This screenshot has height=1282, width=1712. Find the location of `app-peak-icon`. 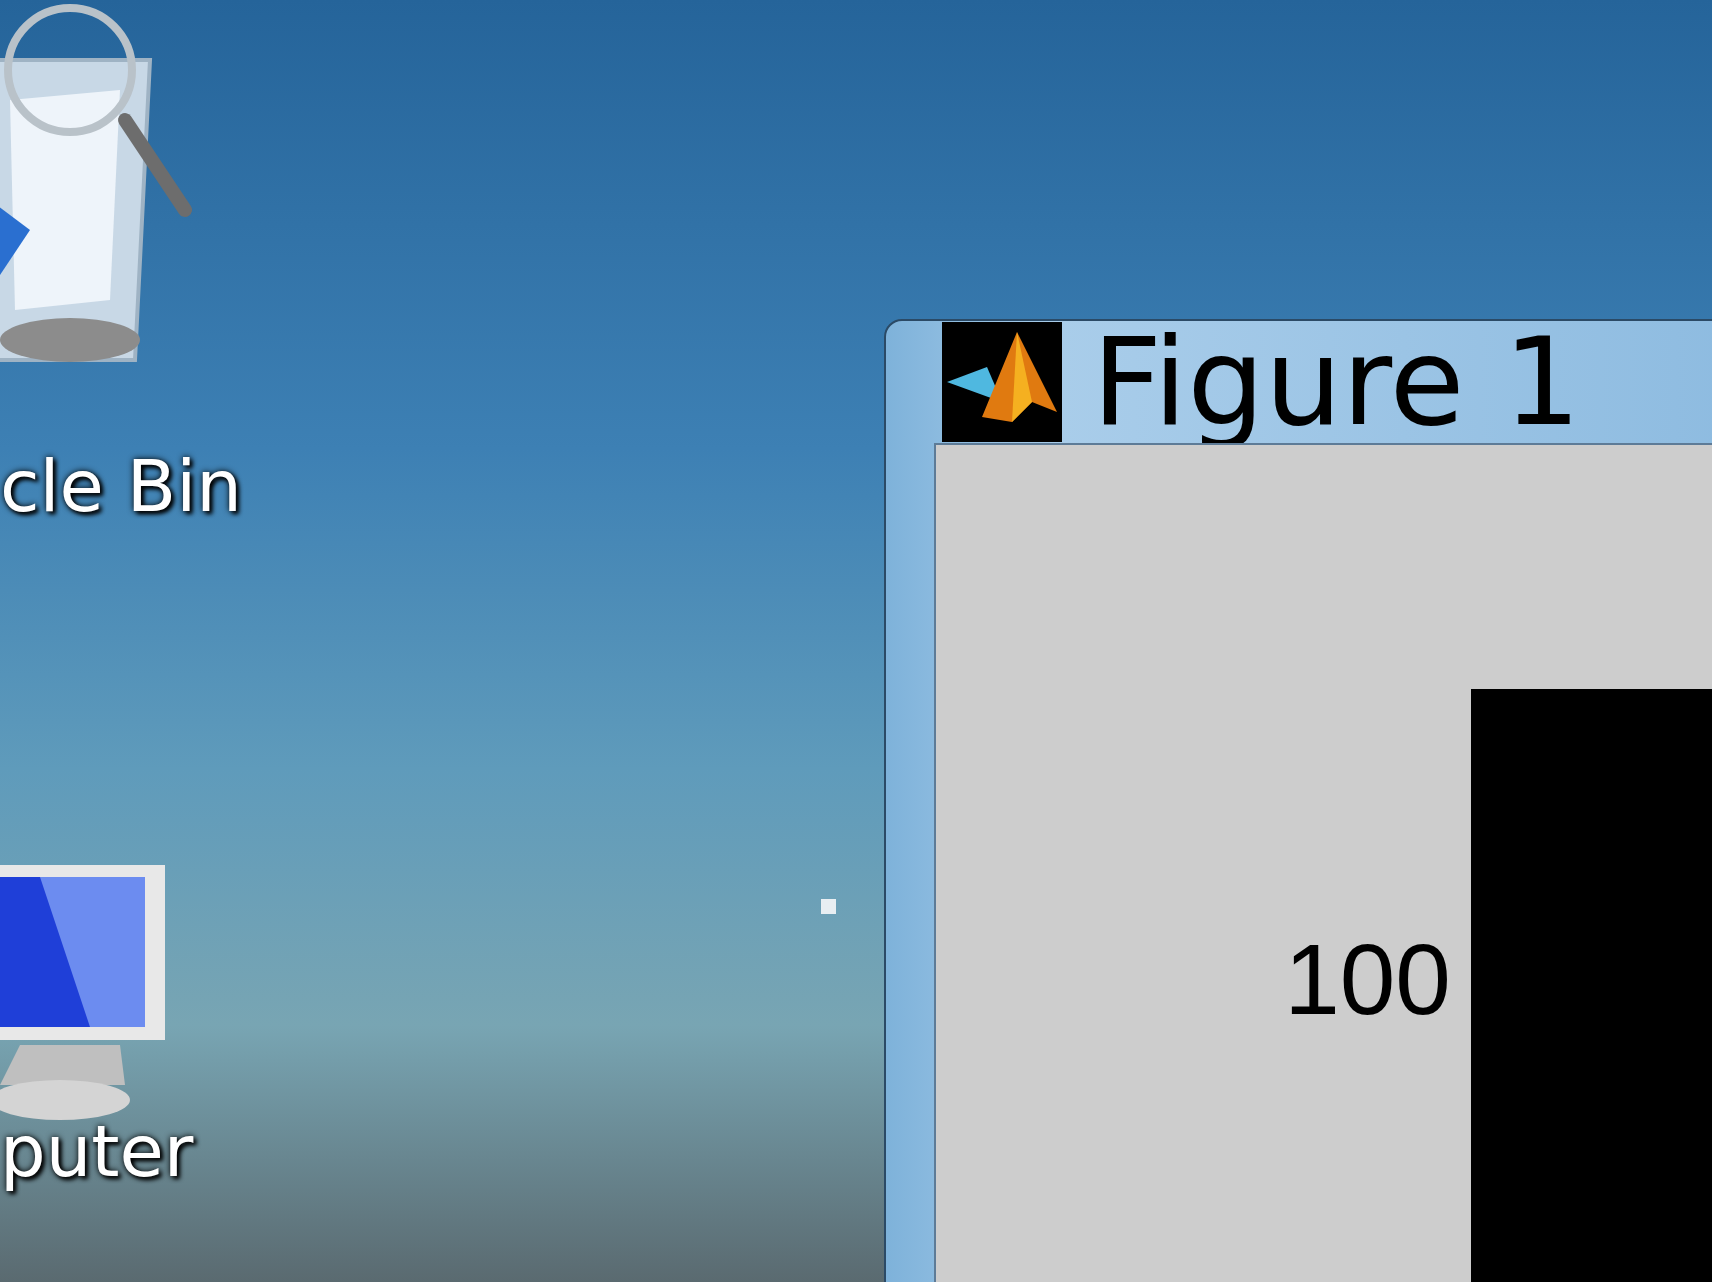

app-peak-icon is located at coordinates (1002, 382).